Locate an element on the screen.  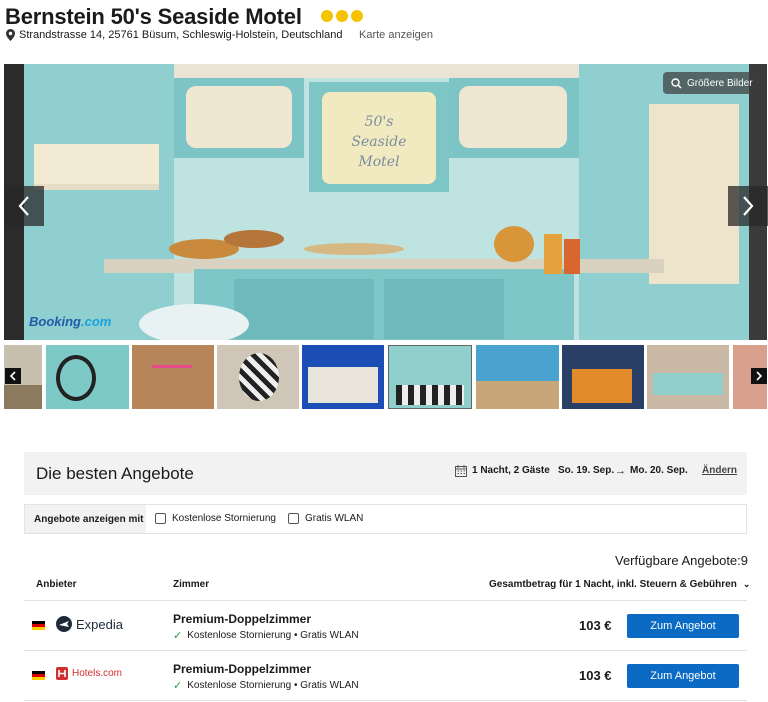
svg-text: 50's is located at coordinates (379, 122).